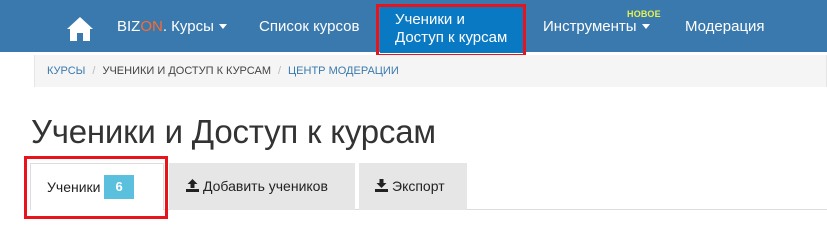  What do you see at coordinates (418, 186) in the screenshot?
I see `tab-export-label: Экспорт` at bounding box center [418, 186].